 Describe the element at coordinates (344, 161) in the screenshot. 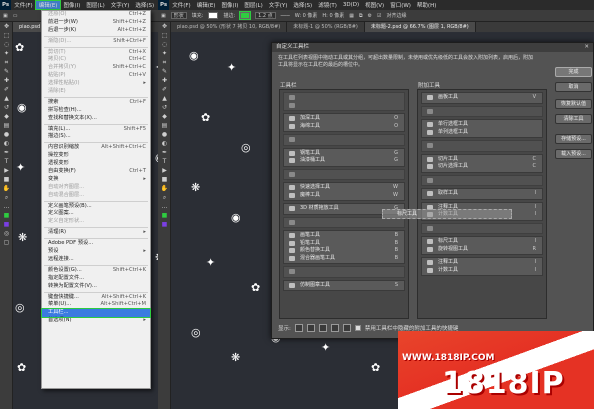

I see `tool-item: 油漆桶工具 G` at that location.